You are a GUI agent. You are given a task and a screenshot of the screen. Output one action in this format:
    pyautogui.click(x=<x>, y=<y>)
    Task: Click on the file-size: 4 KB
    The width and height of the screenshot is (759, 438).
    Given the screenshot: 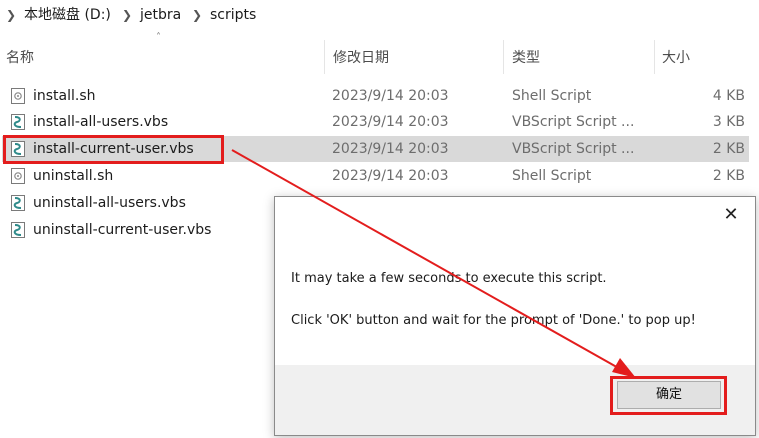 What is the action you would take?
    pyautogui.click(x=728, y=96)
    